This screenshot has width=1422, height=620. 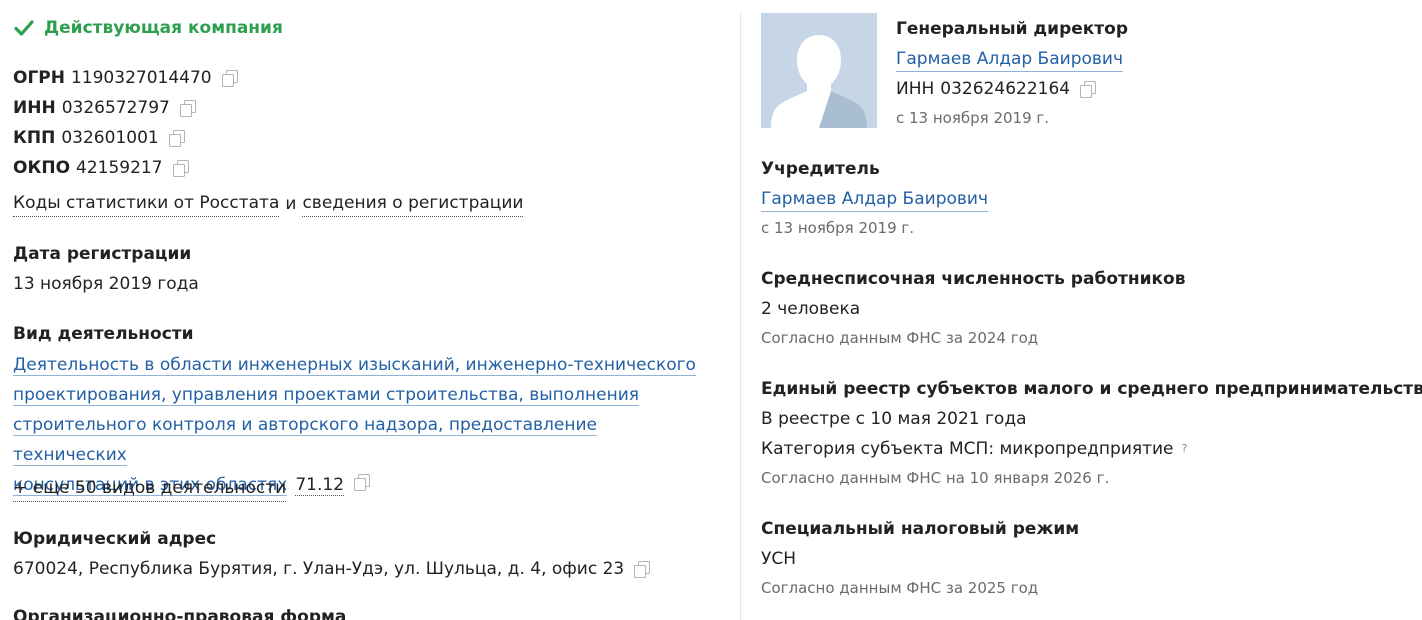 What do you see at coordinates (811, 309) in the screenshot?
I see `employees-value: 2 человека` at bounding box center [811, 309].